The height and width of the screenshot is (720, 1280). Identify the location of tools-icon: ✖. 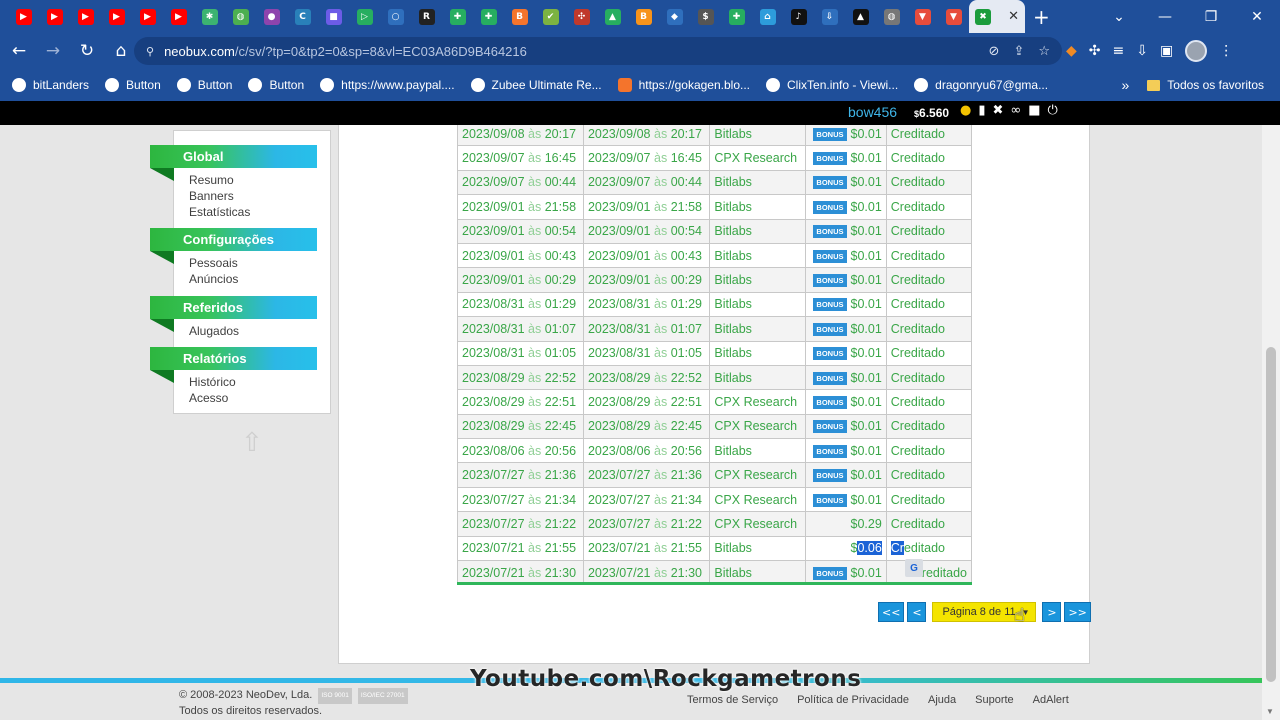
(998, 110).